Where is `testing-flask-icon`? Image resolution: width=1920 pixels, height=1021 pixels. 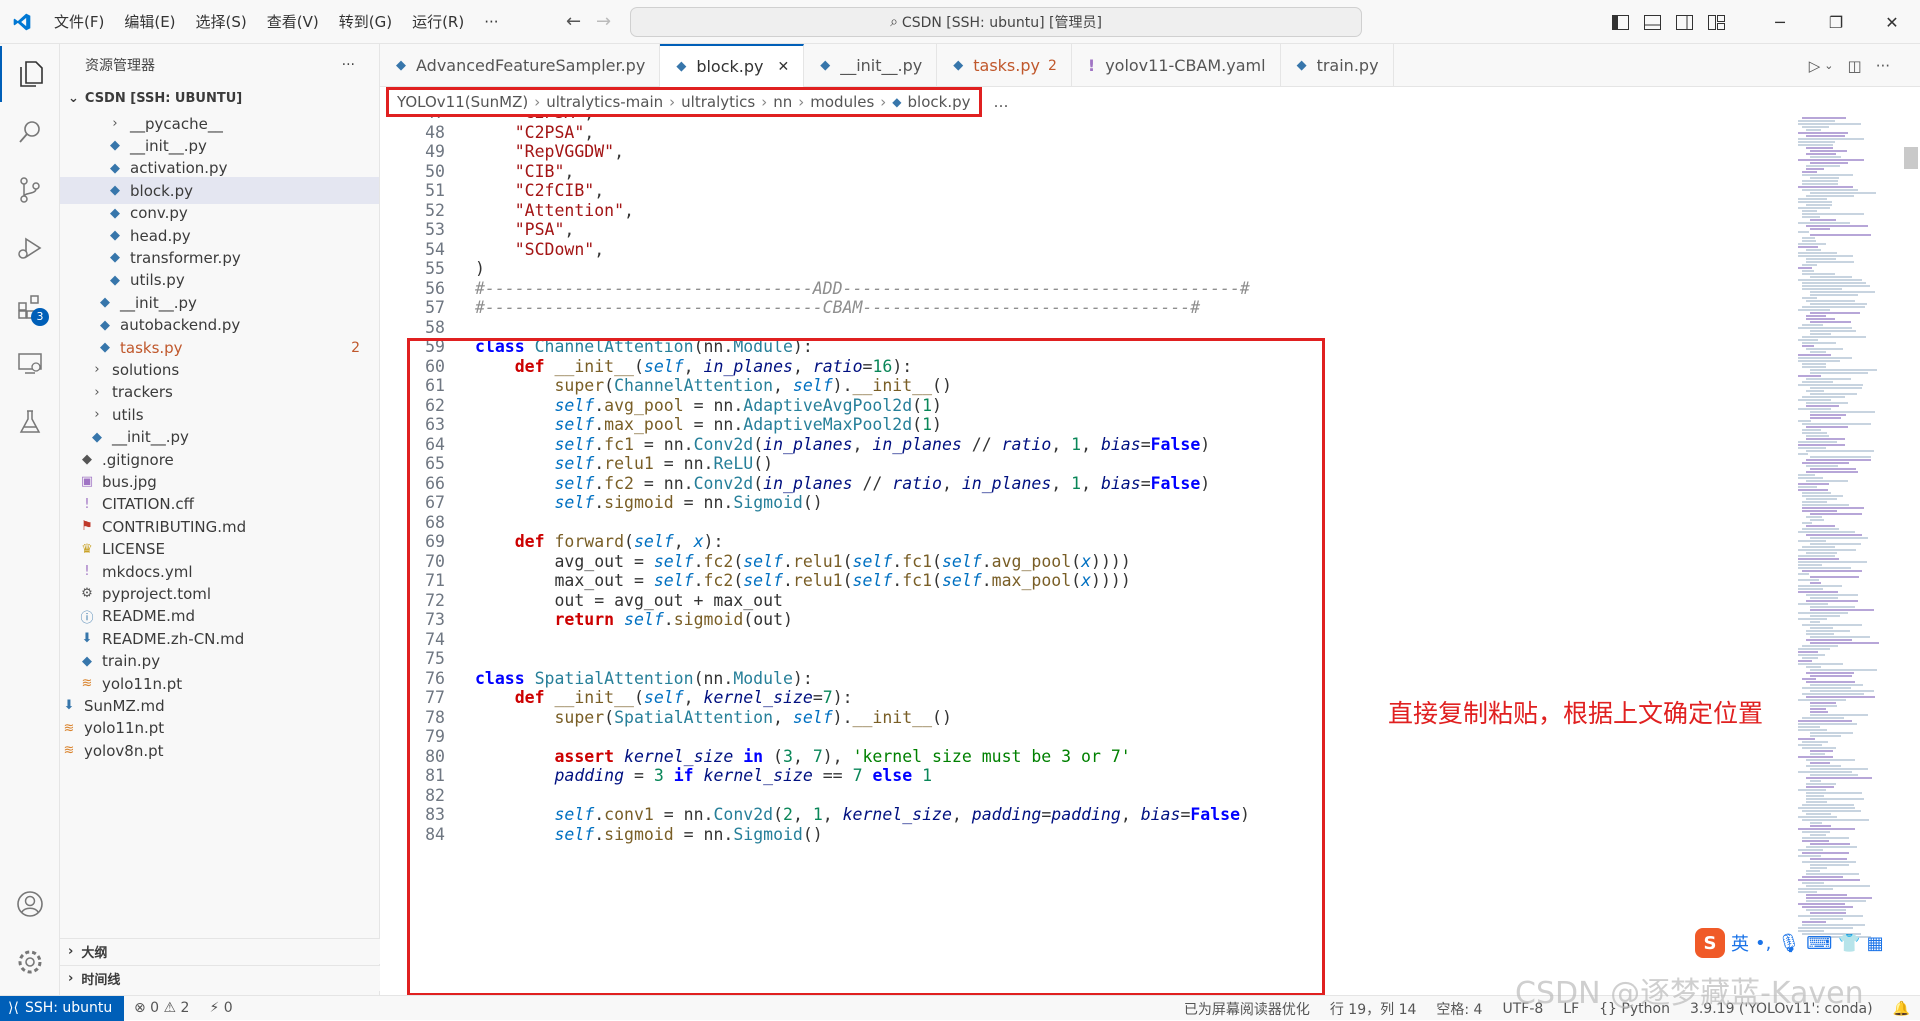 testing-flask-icon is located at coordinates (30, 422).